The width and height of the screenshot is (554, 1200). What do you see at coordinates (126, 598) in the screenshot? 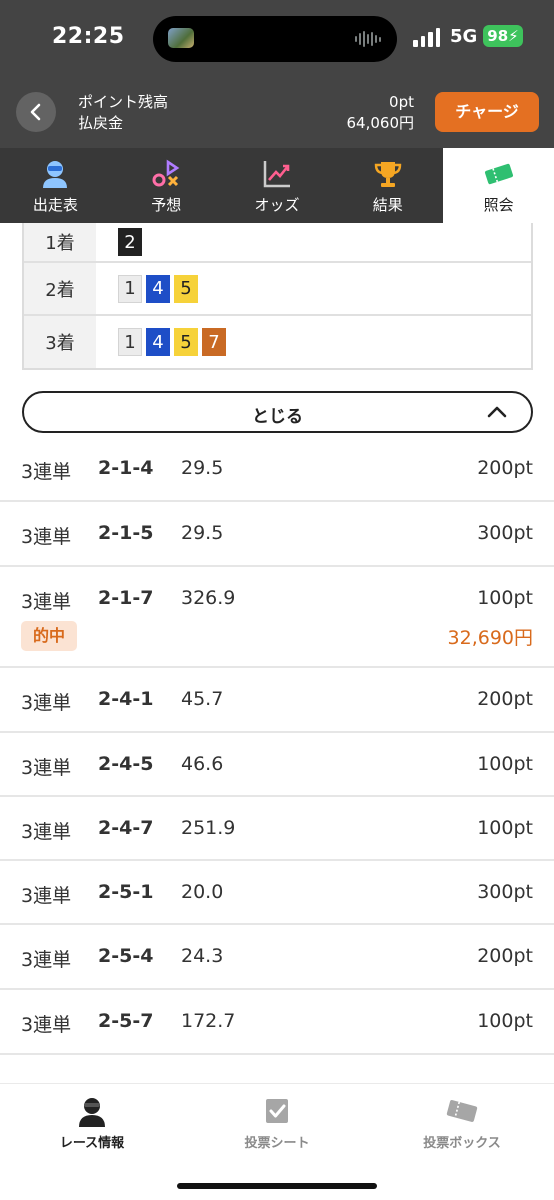
I see `bet-combination: 2-1-7` at bounding box center [126, 598].